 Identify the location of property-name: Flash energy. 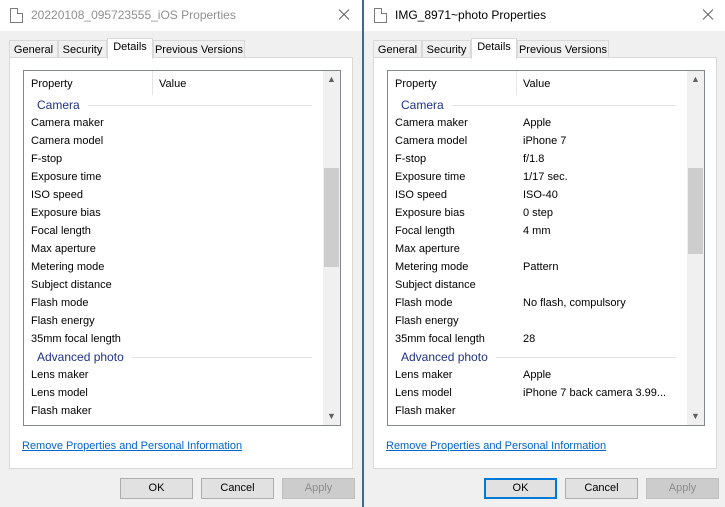
(427, 321).